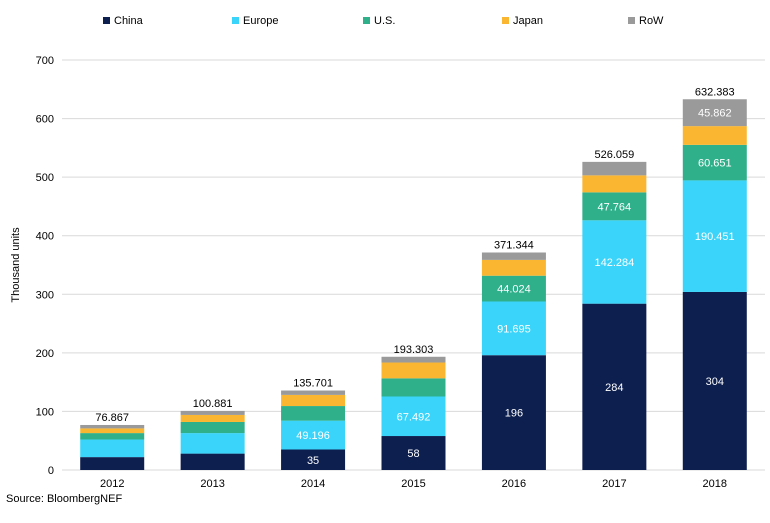  What do you see at coordinates (384, 21) in the screenshot?
I see `legend-label: U.S.` at bounding box center [384, 21].